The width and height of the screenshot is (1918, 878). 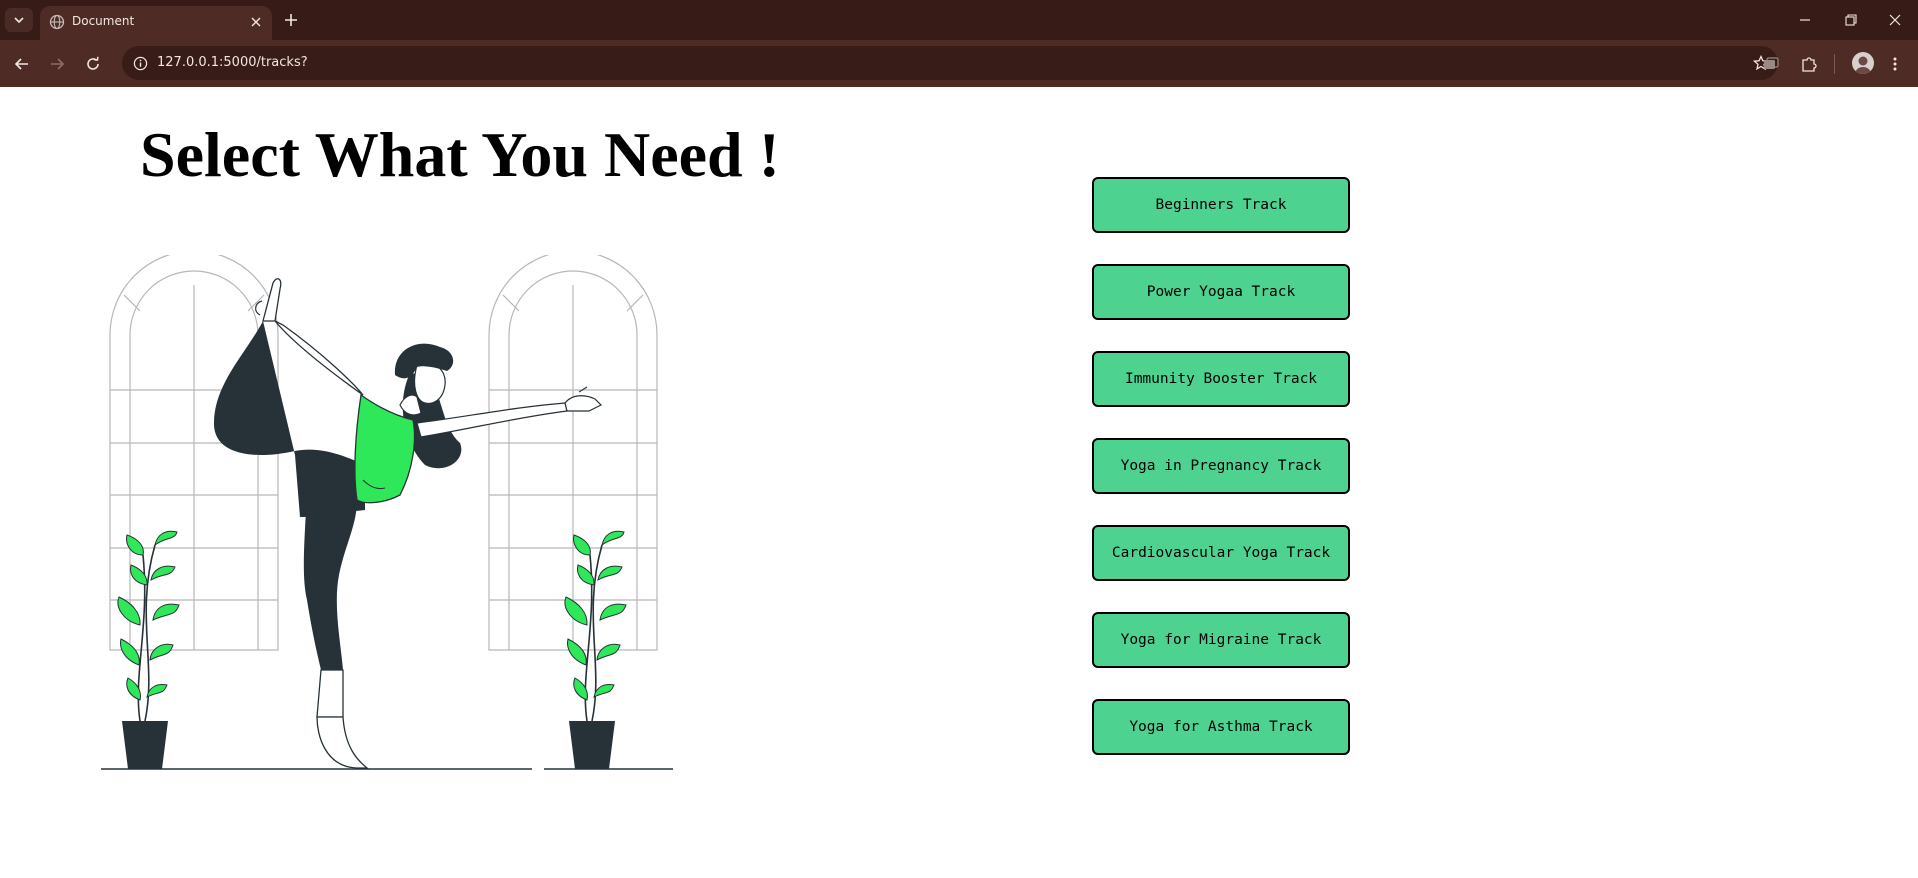 I want to click on restore-button, so click(x=1851, y=20).